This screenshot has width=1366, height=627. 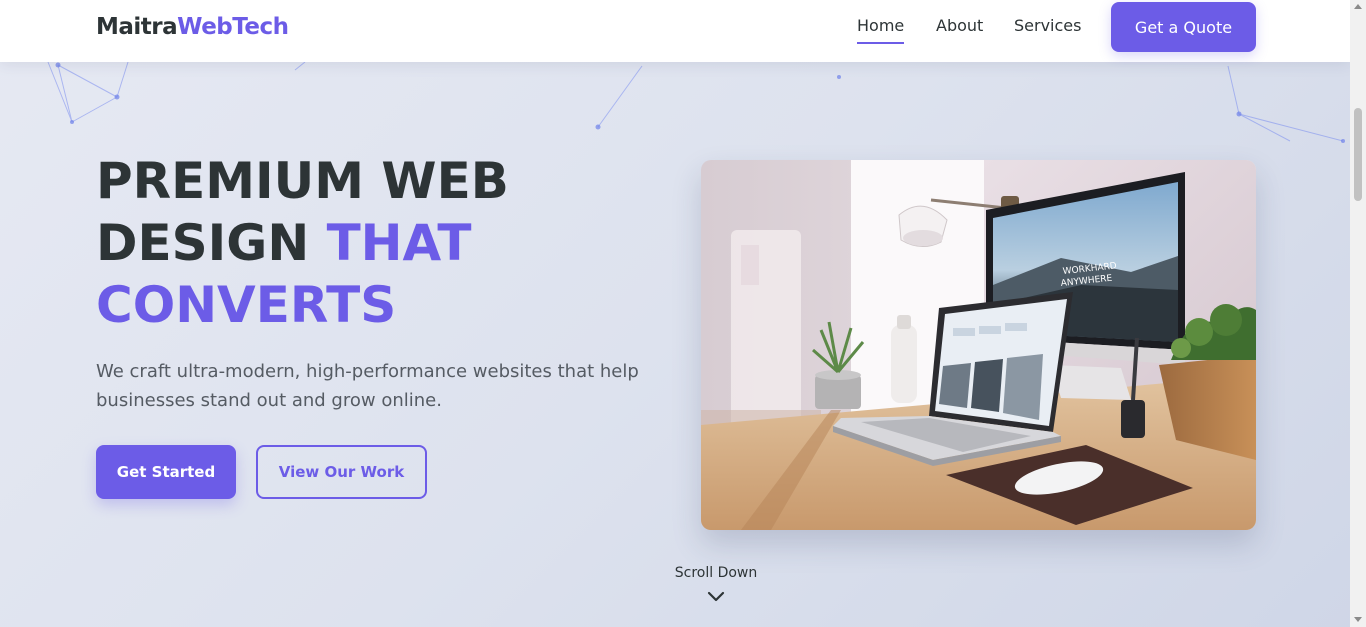 I want to click on scroll-down-arrow-icon, so click(x=1358, y=619).